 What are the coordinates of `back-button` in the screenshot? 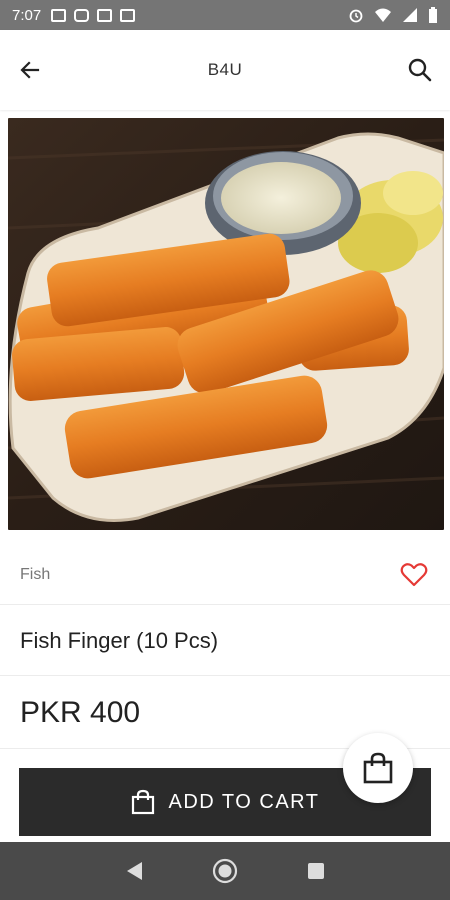 It's located at (30, 70).